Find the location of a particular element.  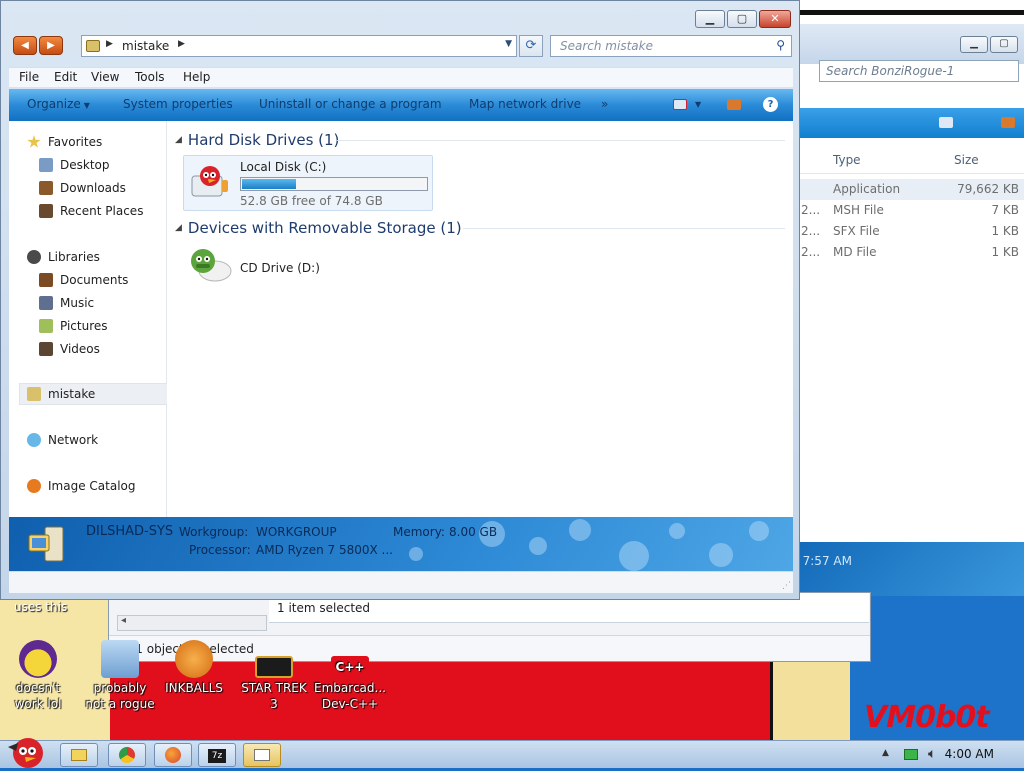

group-removable-storage: ◢ Devices with Removable Storage (1) is located at coordinates (318, 228).